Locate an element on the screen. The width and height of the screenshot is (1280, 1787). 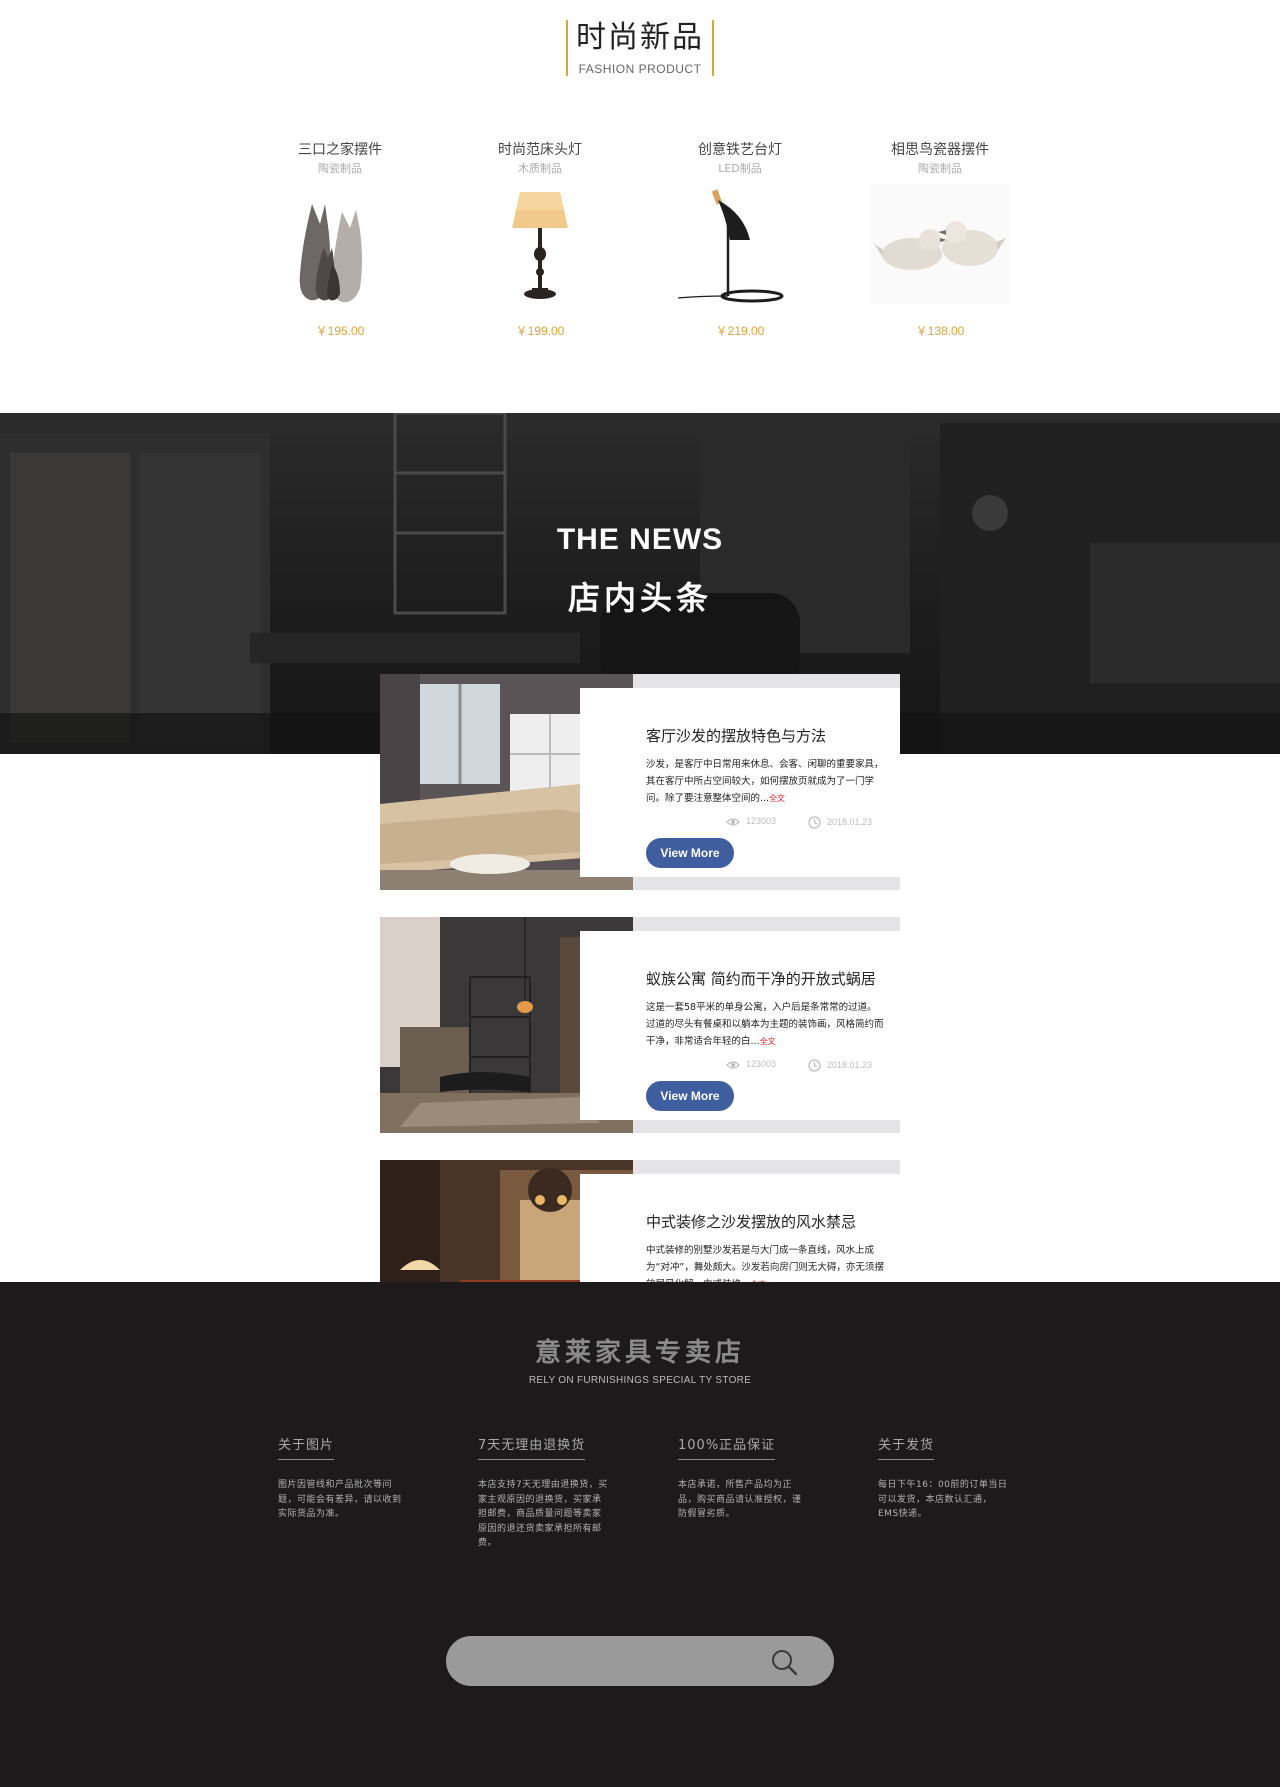
product-card: 三口之家摆件 陶瓷制品 ￥195.00 is located at coordinates (340, 245).